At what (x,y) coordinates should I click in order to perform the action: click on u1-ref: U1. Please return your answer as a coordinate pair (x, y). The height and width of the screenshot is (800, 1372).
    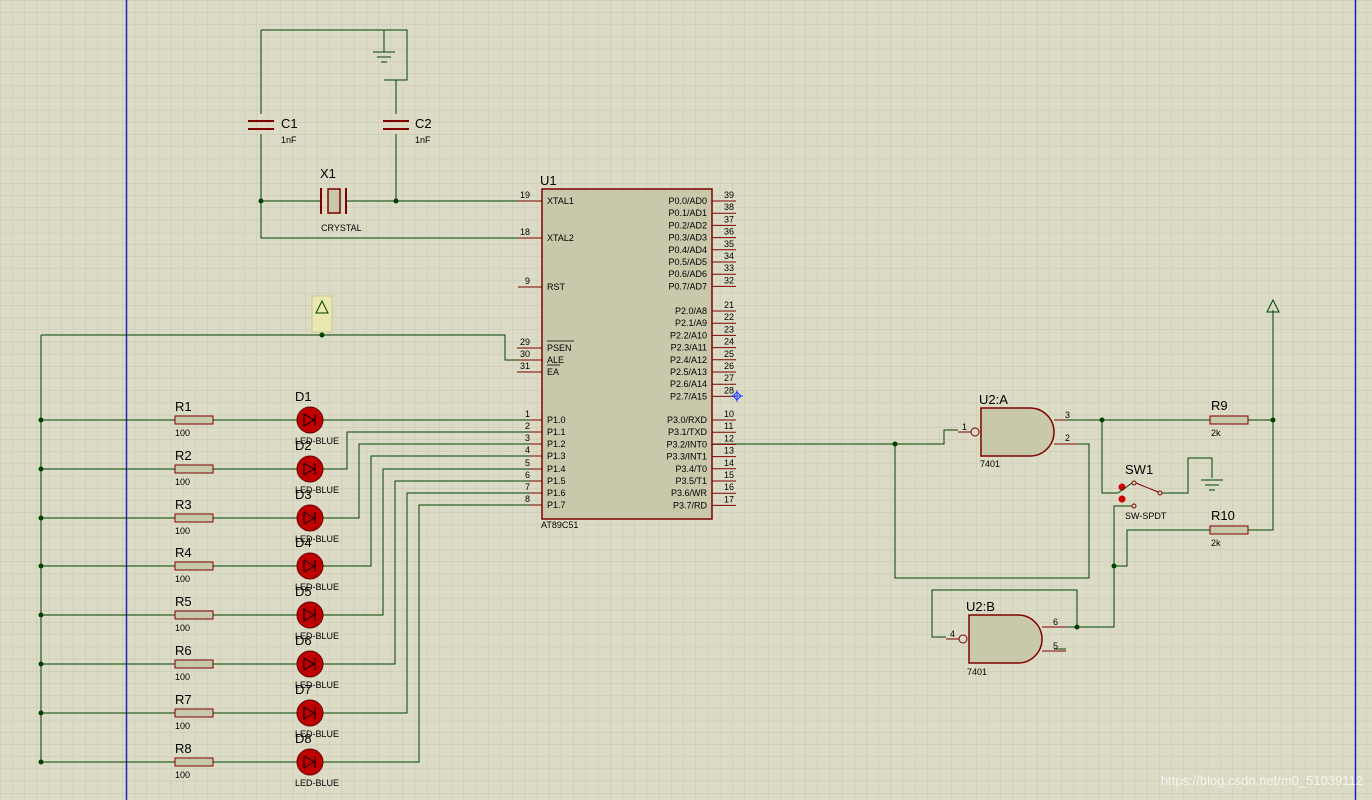
    Looking at the image, I should click on (548, 180).